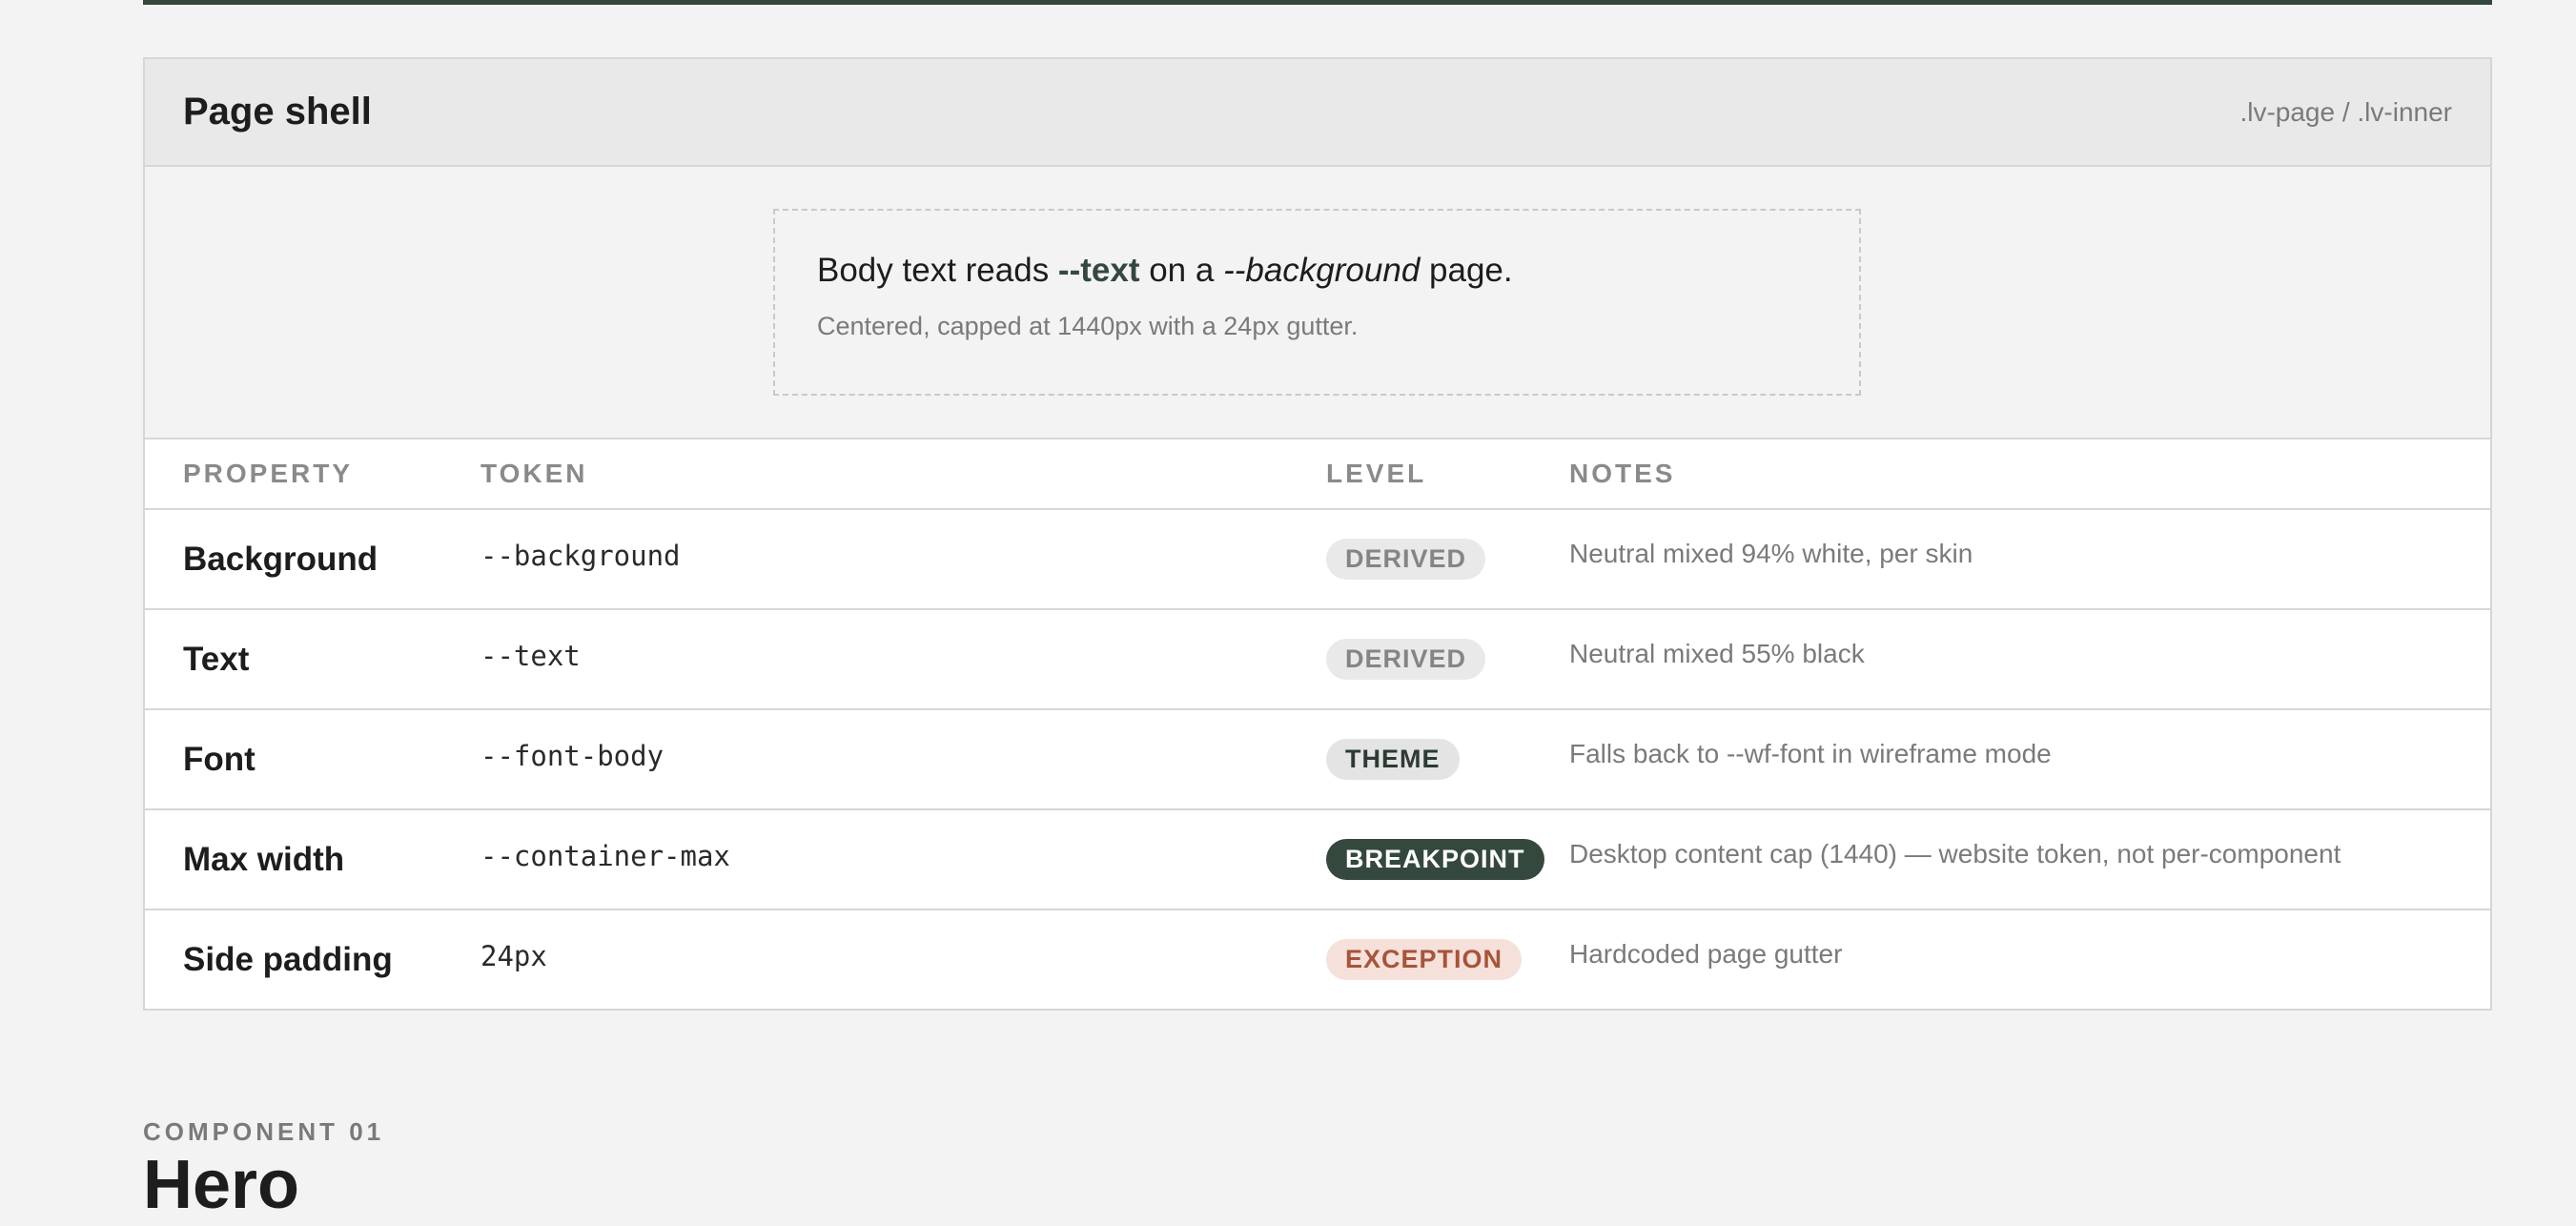 The width and height of the screenshot is (2576, 1226). I want to click on notes-cell: Hardcoded page gutter, so click(2029, 959).